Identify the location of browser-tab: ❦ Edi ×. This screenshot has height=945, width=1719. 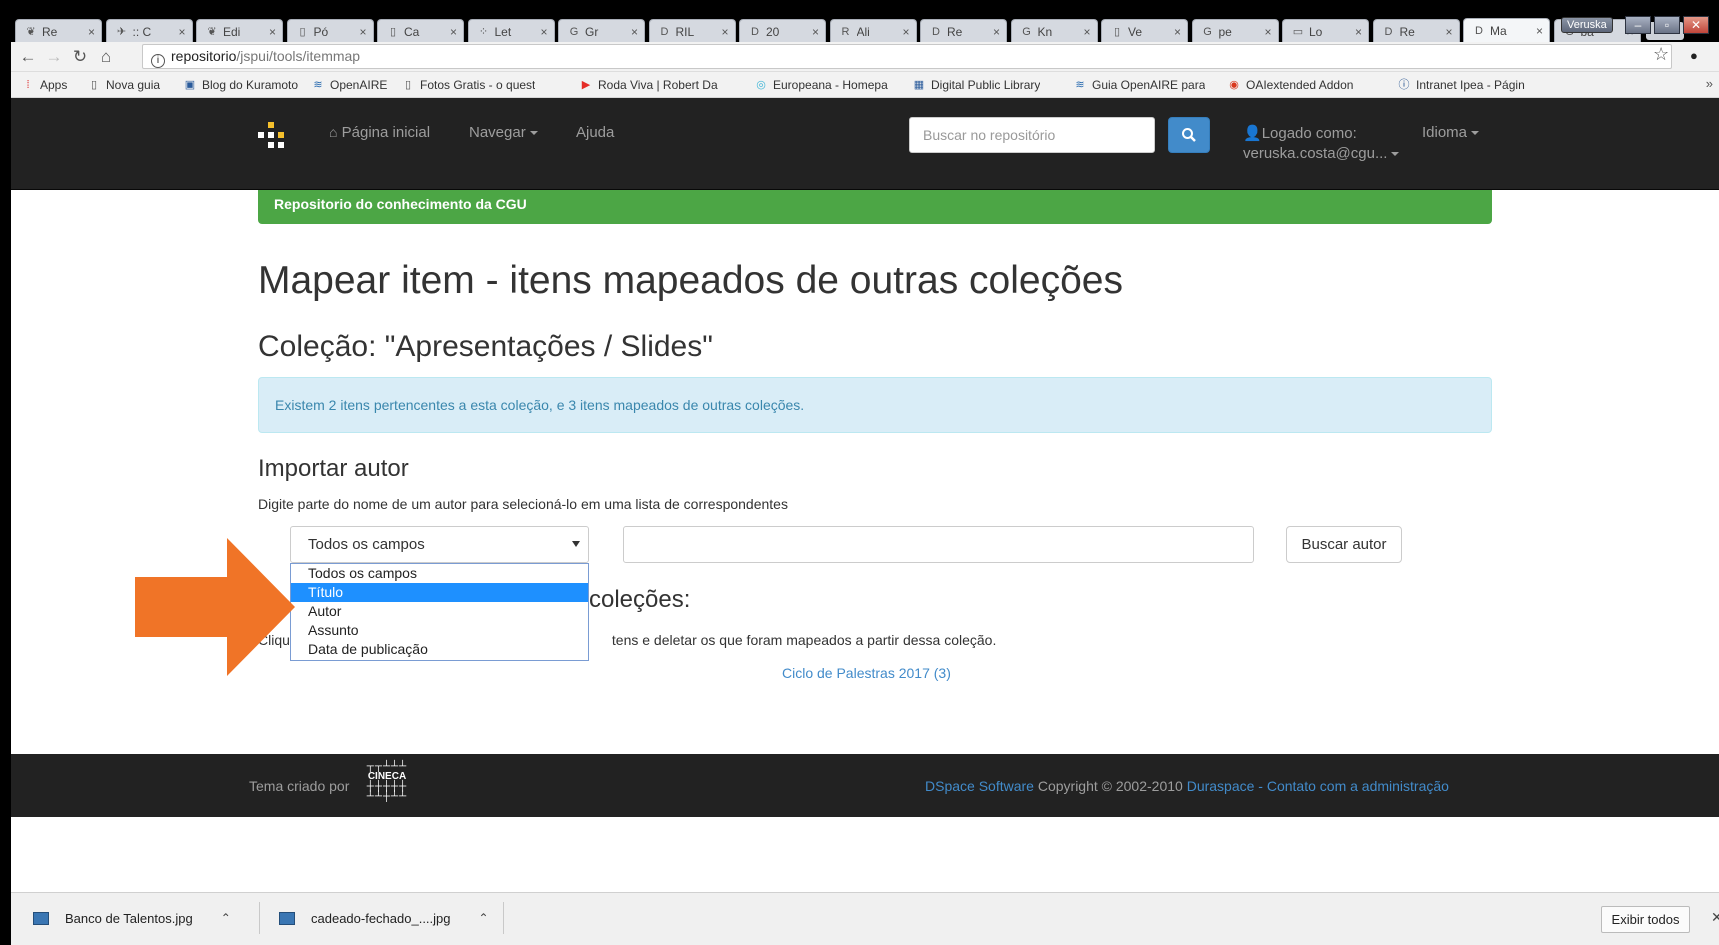
(239, 31).